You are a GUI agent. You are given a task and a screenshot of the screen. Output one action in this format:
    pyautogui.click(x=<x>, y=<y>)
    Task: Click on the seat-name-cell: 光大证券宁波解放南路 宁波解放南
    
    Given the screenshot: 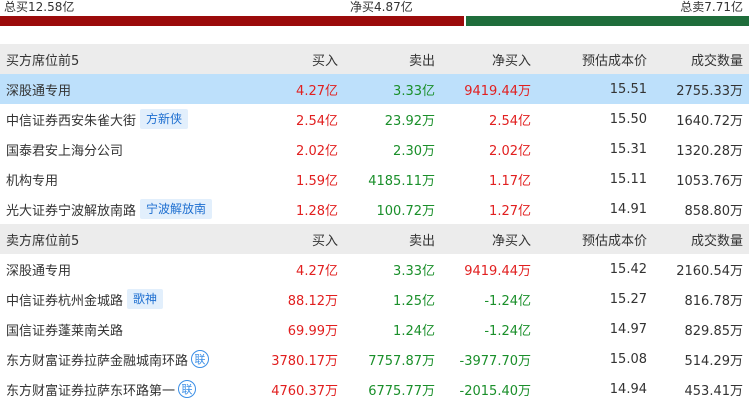 What is the action you would take?
    pyautogui.click(x=124, y=209)
    